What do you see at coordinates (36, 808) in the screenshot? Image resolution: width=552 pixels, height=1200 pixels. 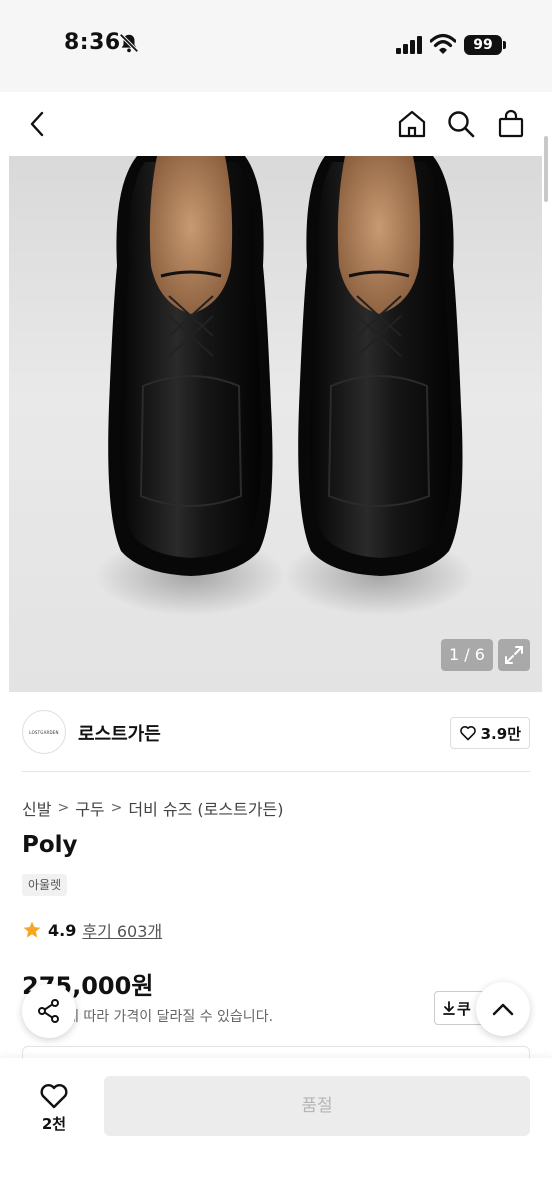 I see `breadcrumb-item: 신발` at bounding box center [36, 808].